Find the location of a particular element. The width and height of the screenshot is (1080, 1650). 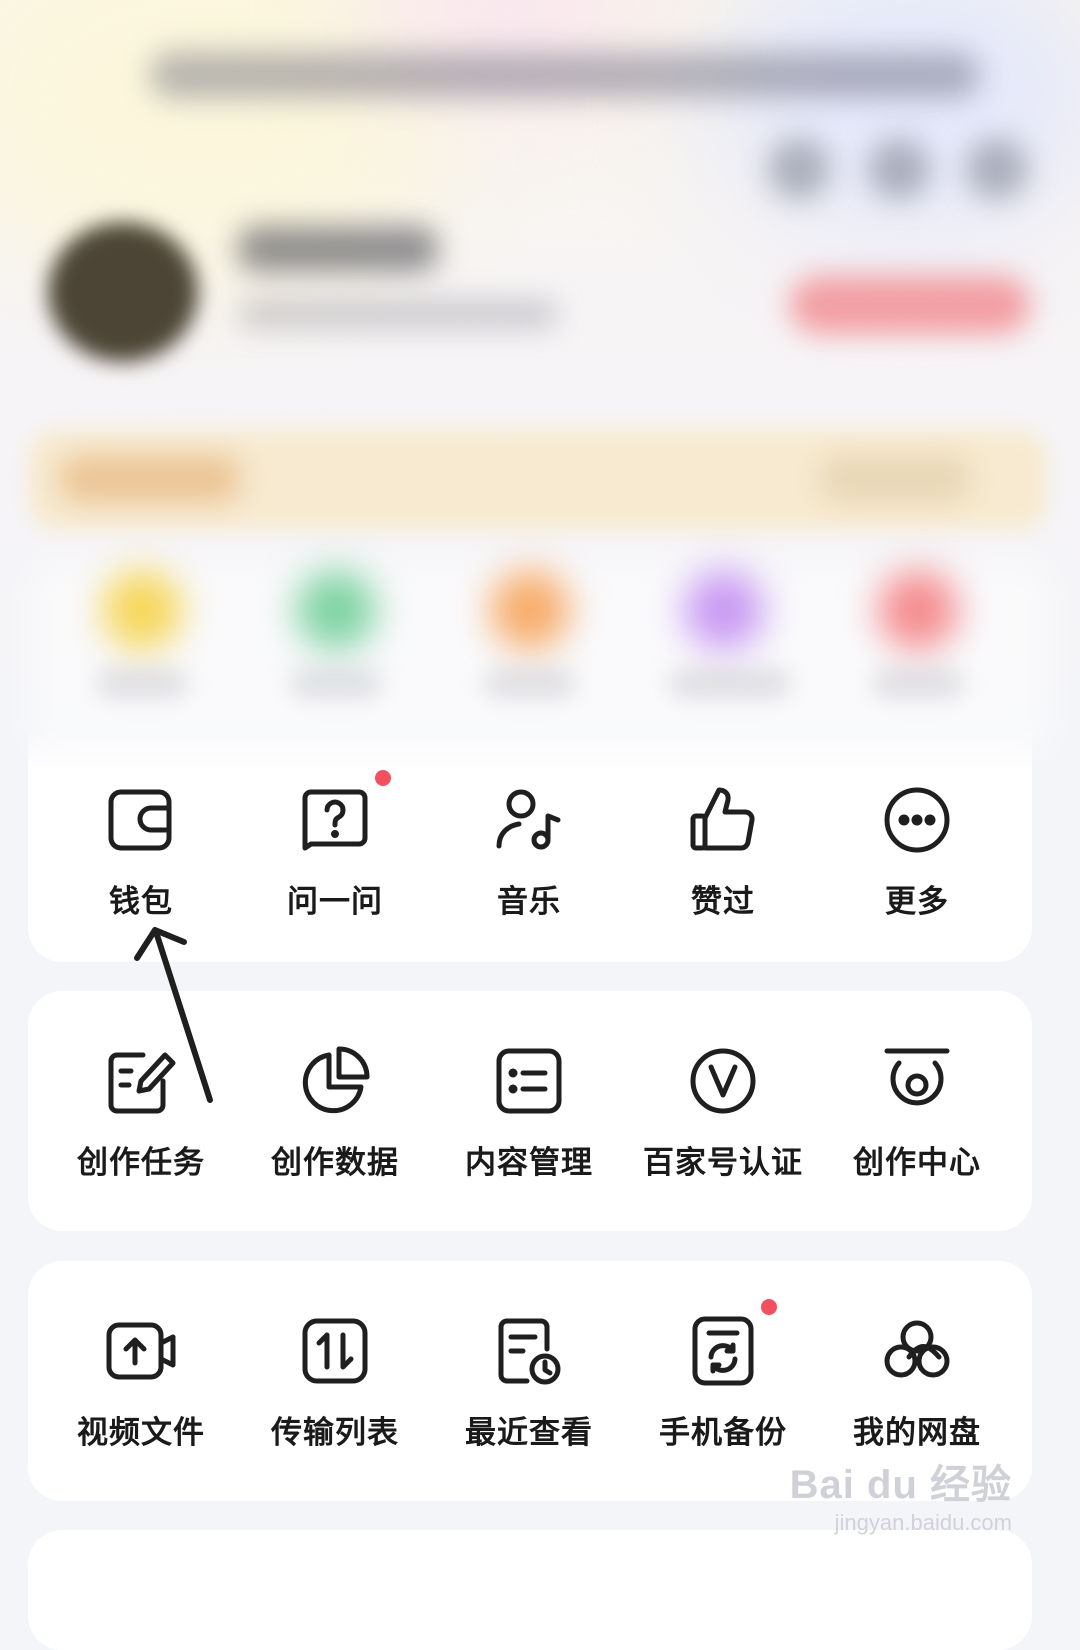

blurred-banner-left is located at coordinates (150, 479).